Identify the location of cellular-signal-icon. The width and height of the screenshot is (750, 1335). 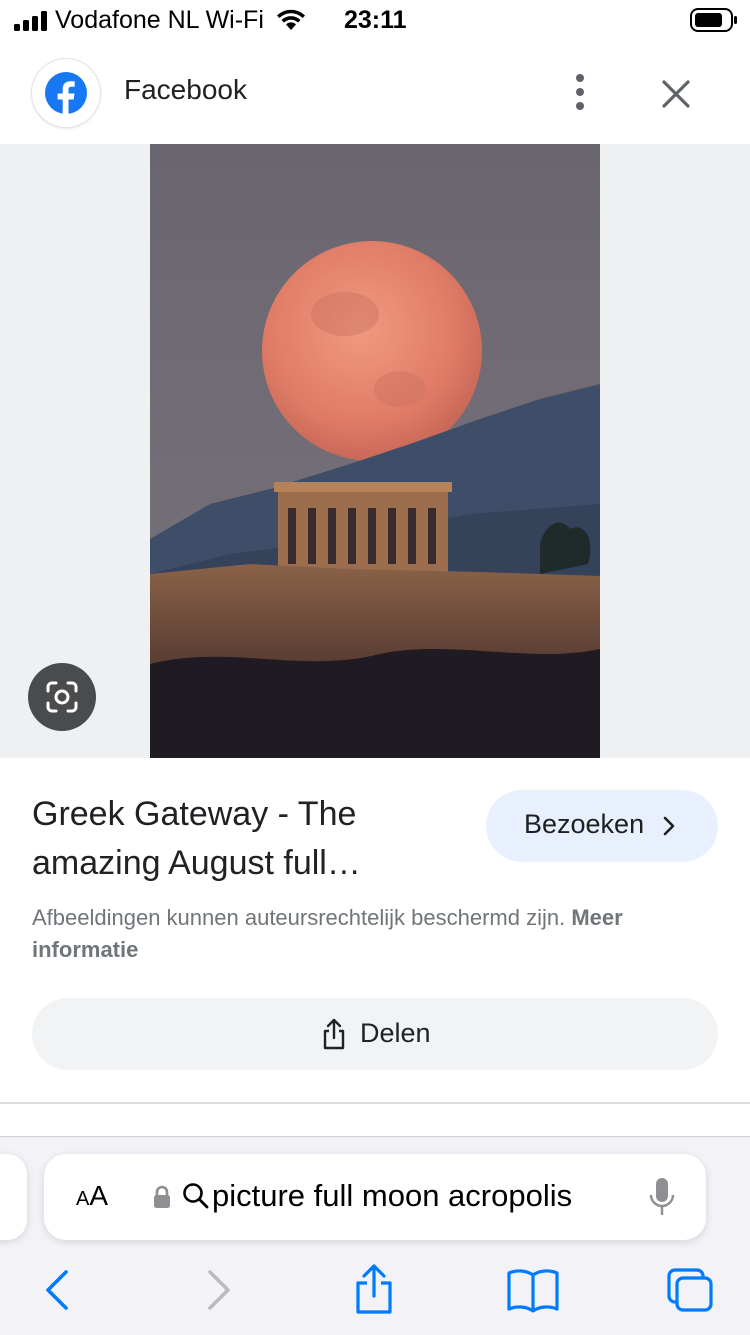
(30, 21).